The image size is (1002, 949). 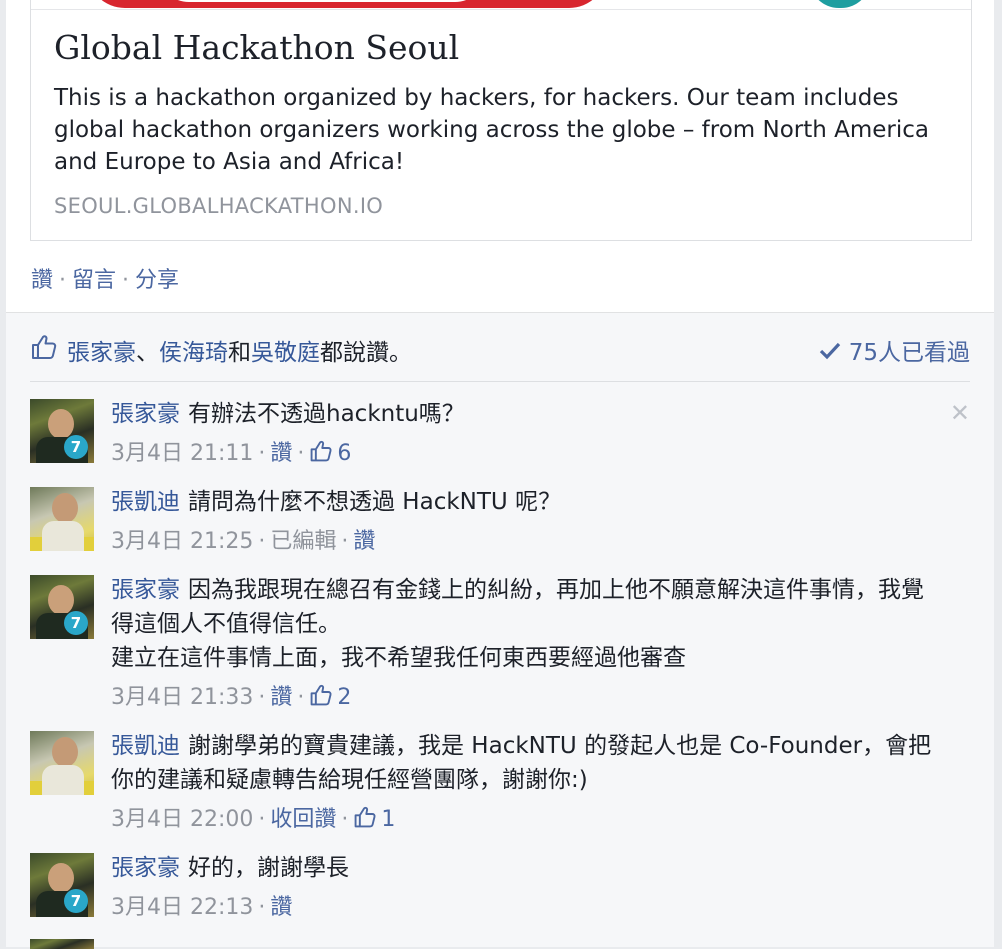 I want to click on comment-like-count: 6, so click(x=330, y=453).